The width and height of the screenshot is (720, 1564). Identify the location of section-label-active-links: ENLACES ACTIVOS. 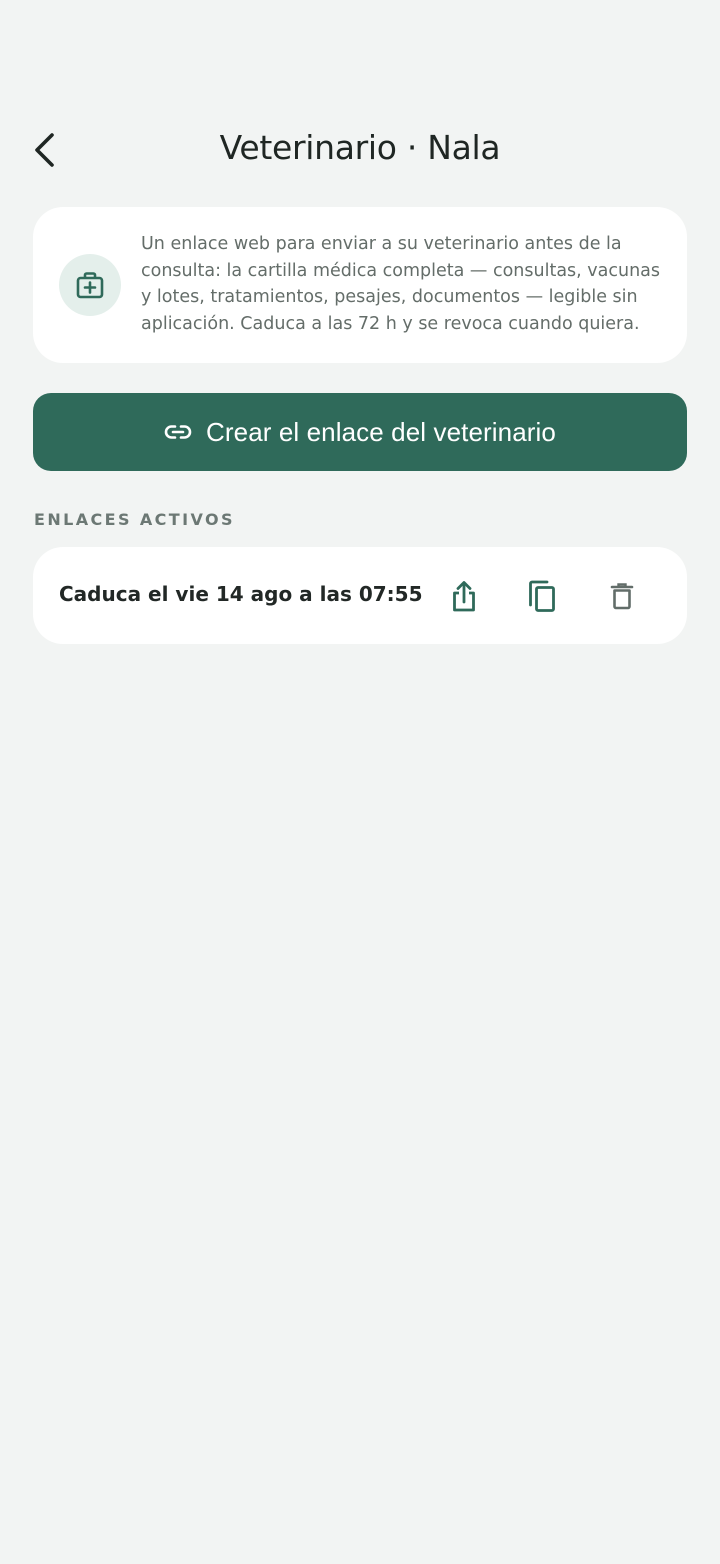
(134, 519).